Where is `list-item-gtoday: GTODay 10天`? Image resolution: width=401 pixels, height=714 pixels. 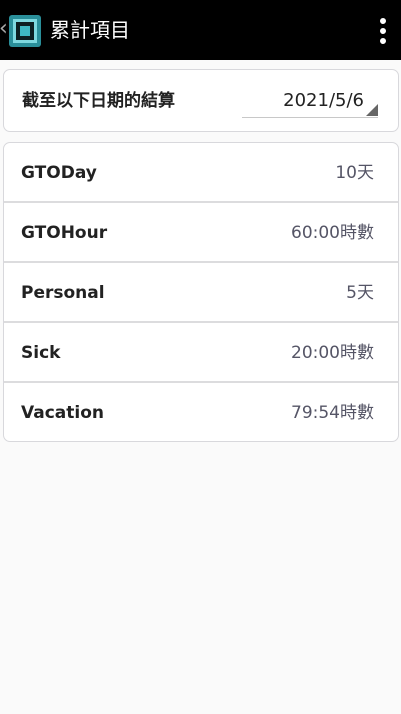
list-item-gtoday: GTODay 10天 is located at coordinates (201, 172).